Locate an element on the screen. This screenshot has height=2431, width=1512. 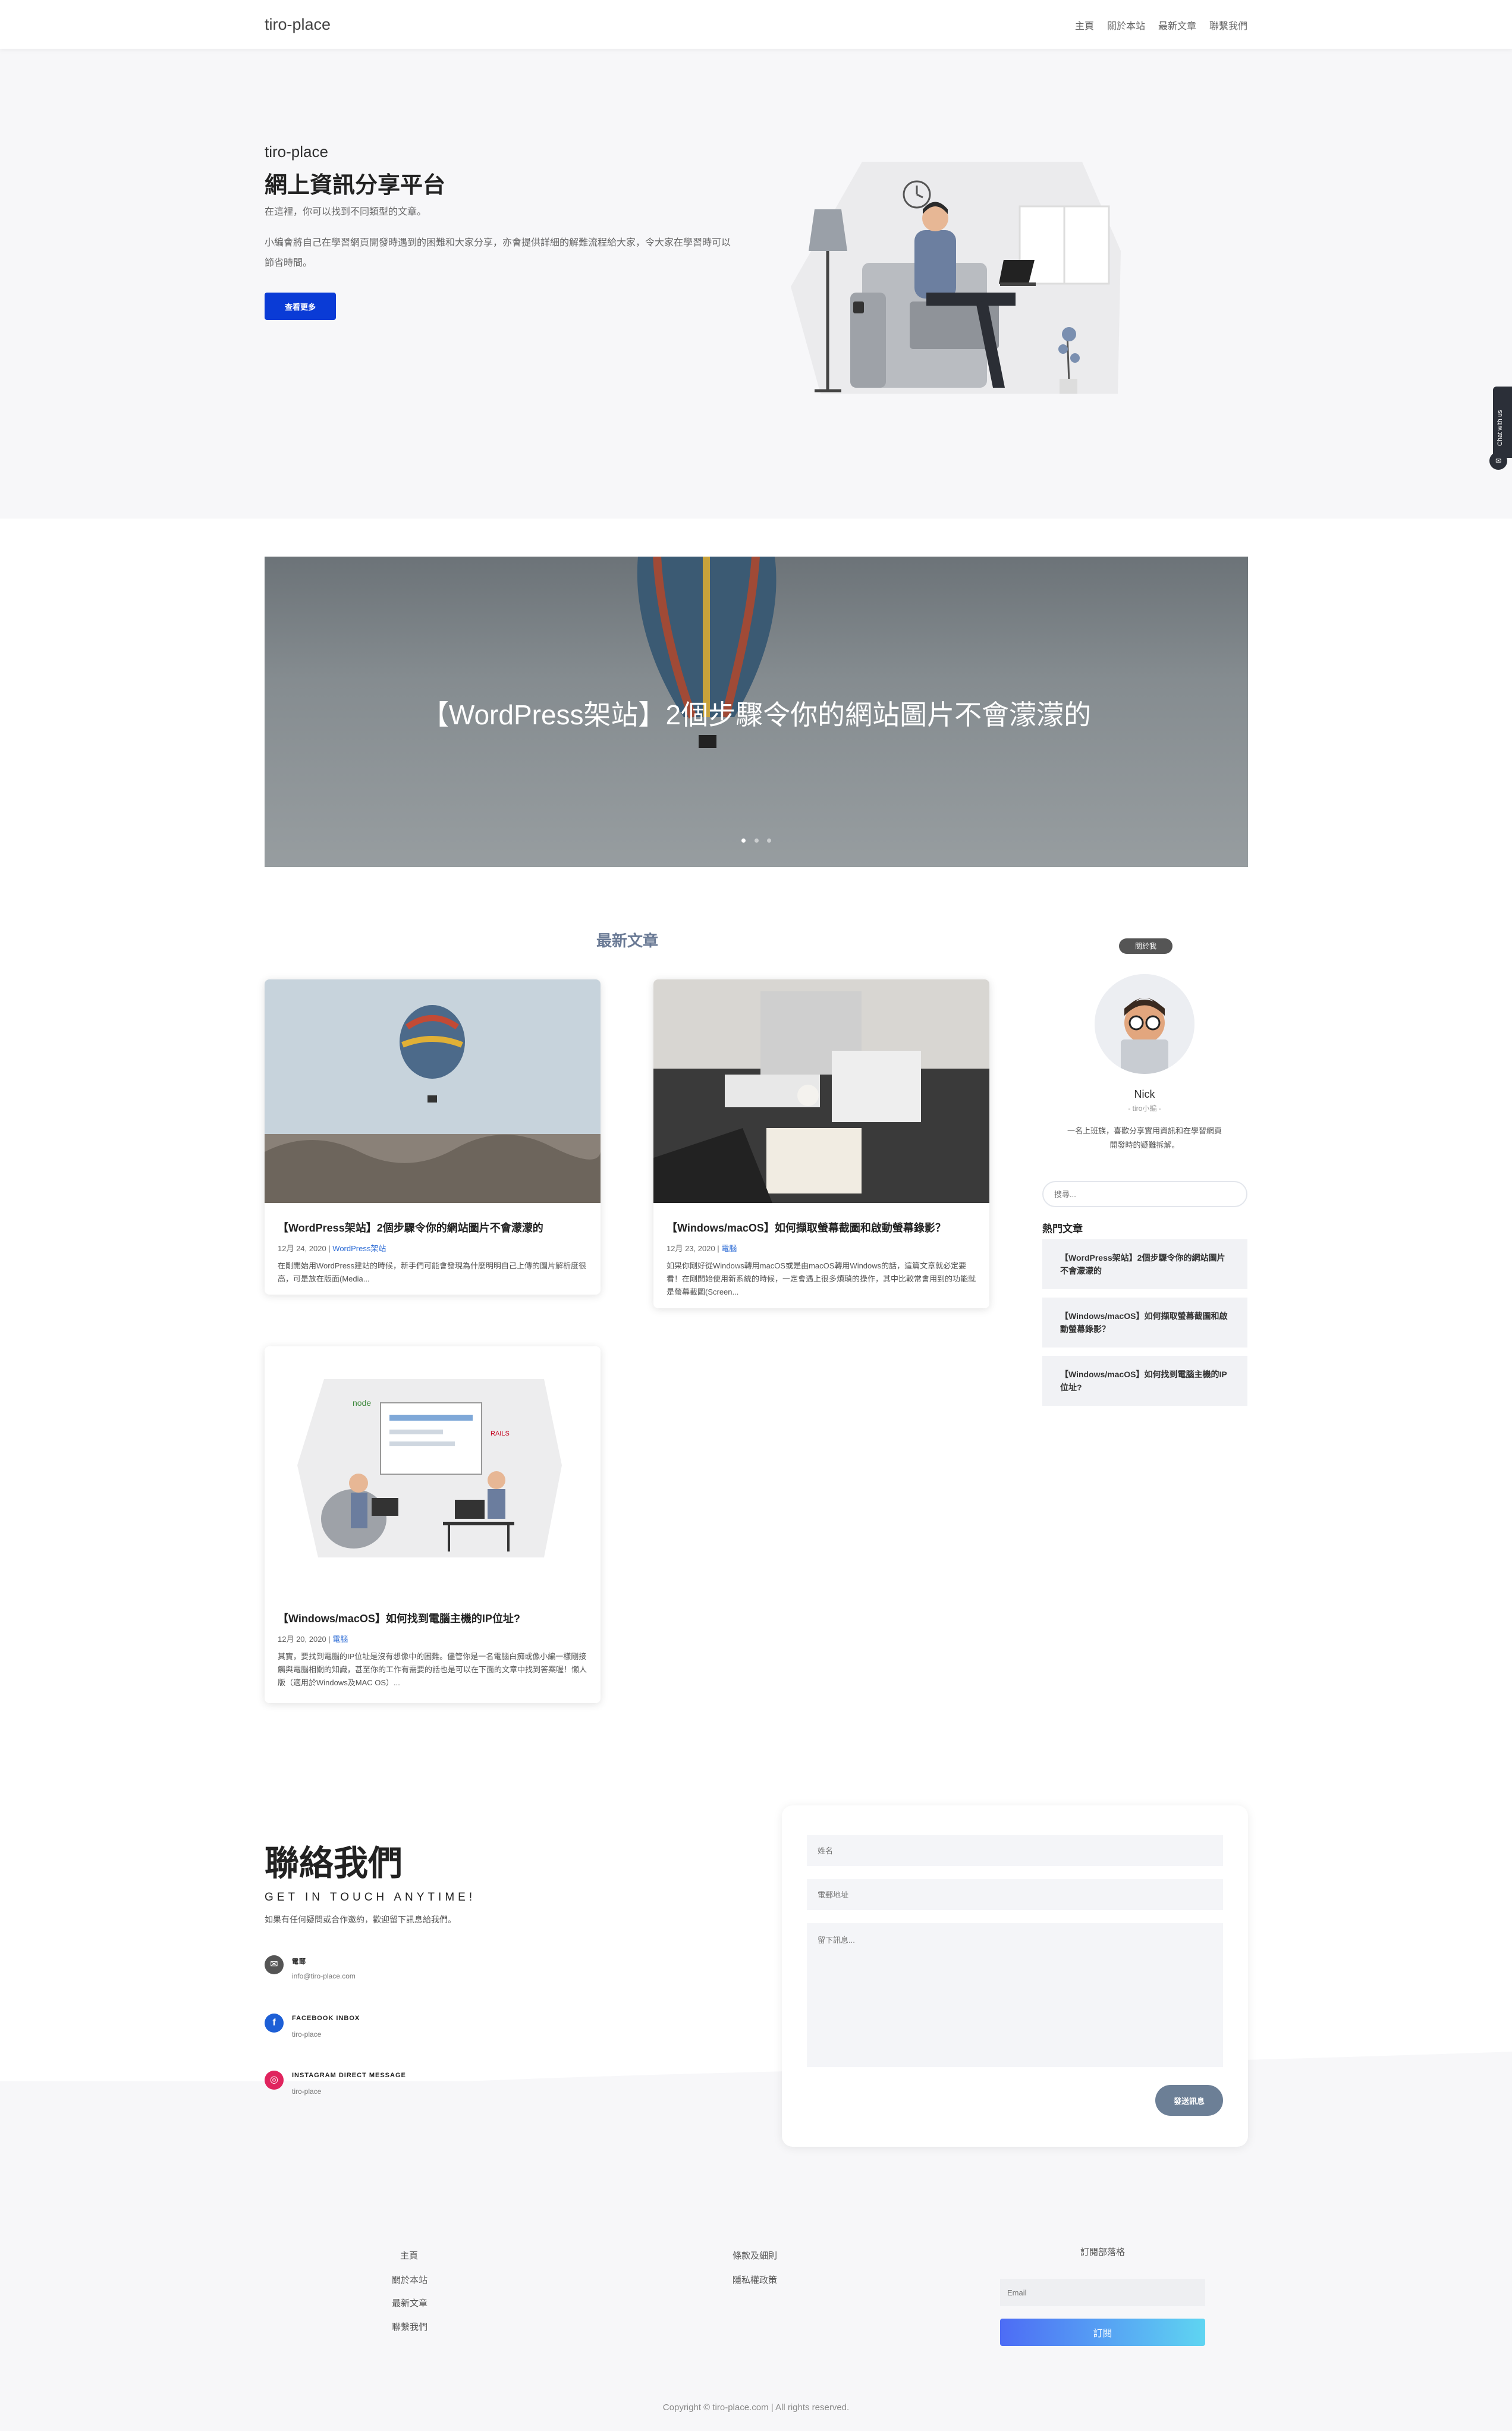
nav-item-about: 關於本站 is located at coordinates (1126, 25).